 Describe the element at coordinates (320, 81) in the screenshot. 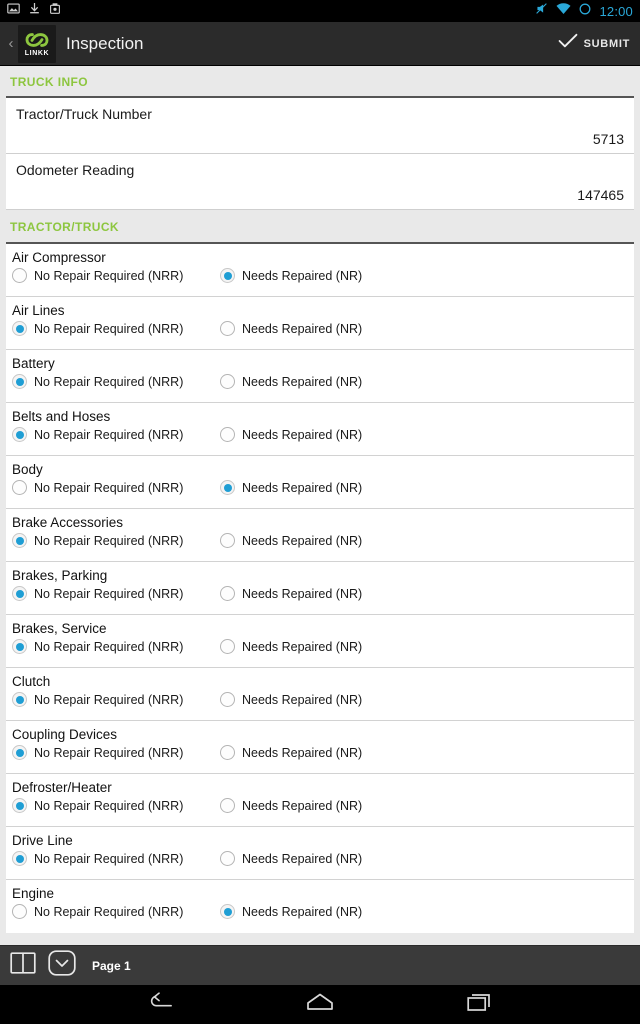

I see `section-header-truck-info: TRUCK INFO` at that location.